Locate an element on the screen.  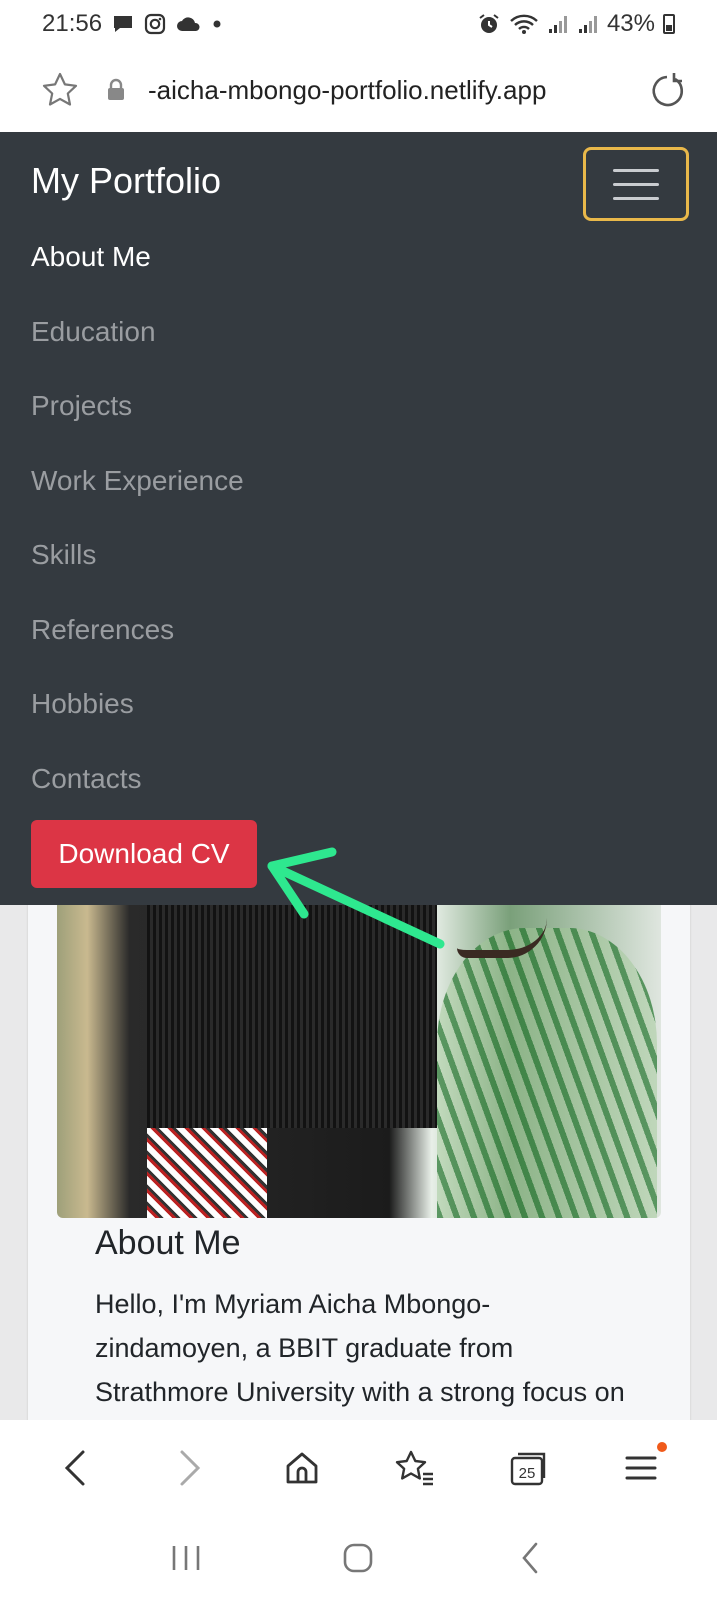
forward-icon is located at coordinates (189, 1468).